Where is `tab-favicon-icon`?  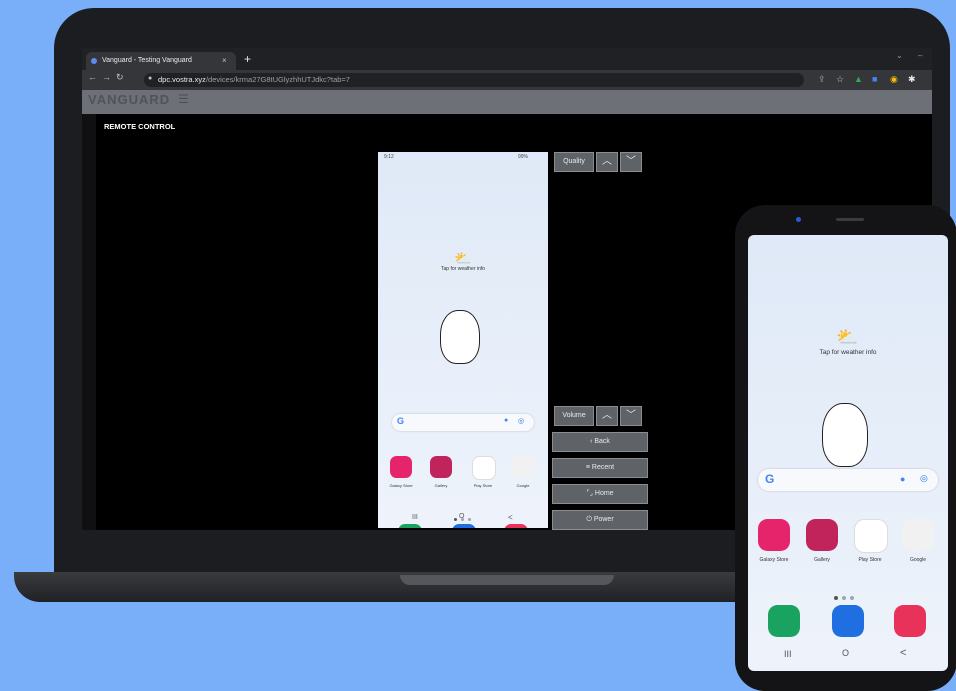 tab-favicon-icon is located at coordinates (94, 61).